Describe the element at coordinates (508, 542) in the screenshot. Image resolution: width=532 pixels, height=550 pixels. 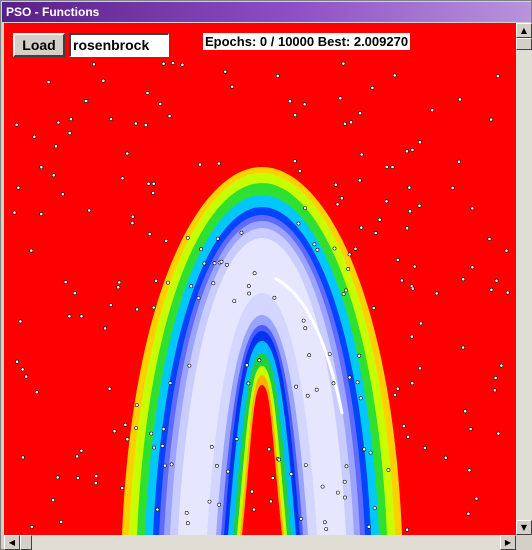
I see `arrow-right-icon: ▶` at that location.